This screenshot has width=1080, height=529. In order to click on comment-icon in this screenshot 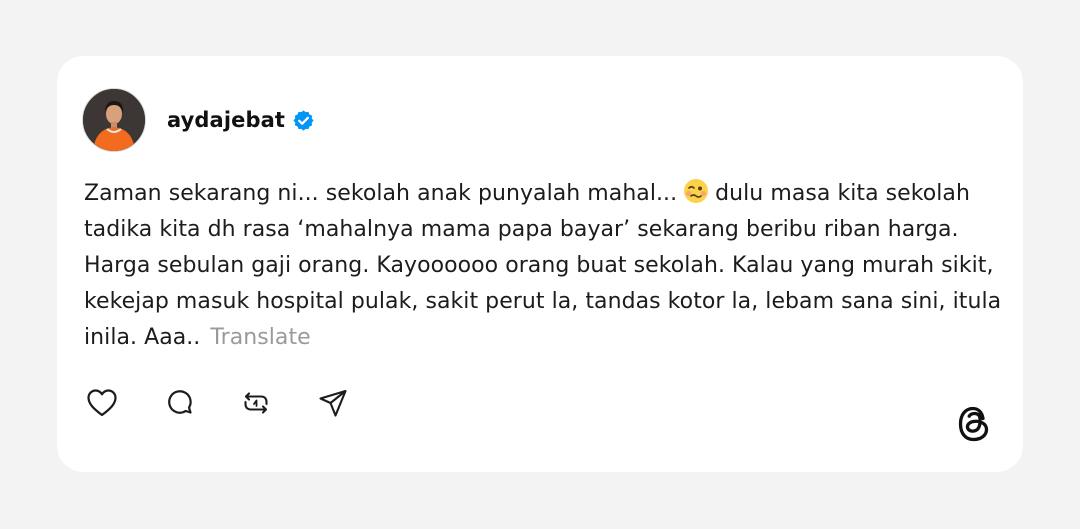, I will do `click(180, 402)`.